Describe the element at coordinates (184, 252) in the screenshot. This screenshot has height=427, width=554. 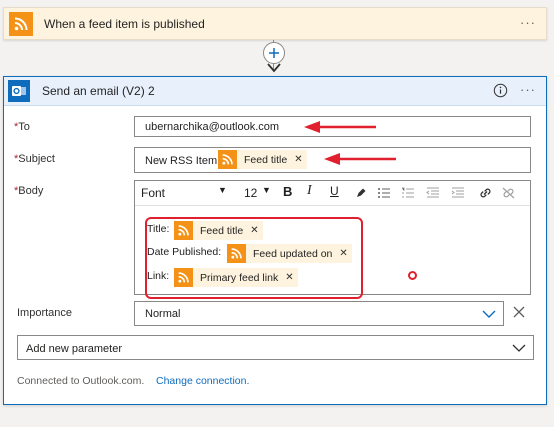
I see `body-line-label: Date Published:` at that location.